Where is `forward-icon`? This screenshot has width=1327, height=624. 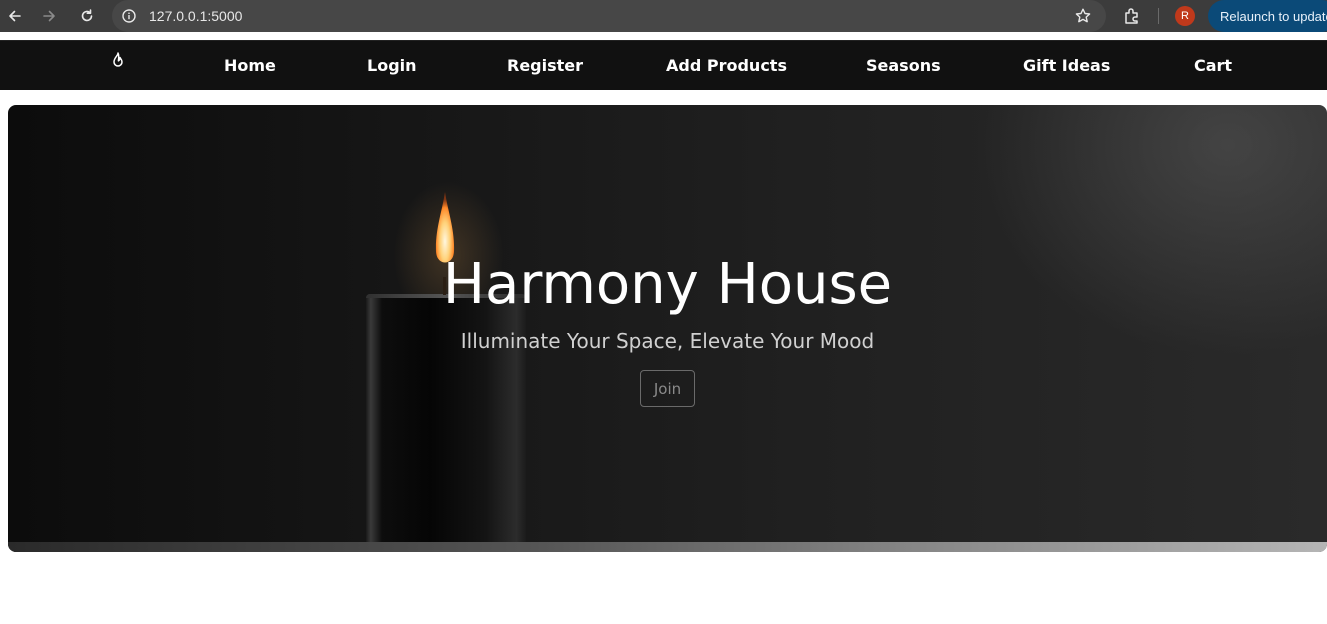
forward-icon is located at coordinates (49, 16).